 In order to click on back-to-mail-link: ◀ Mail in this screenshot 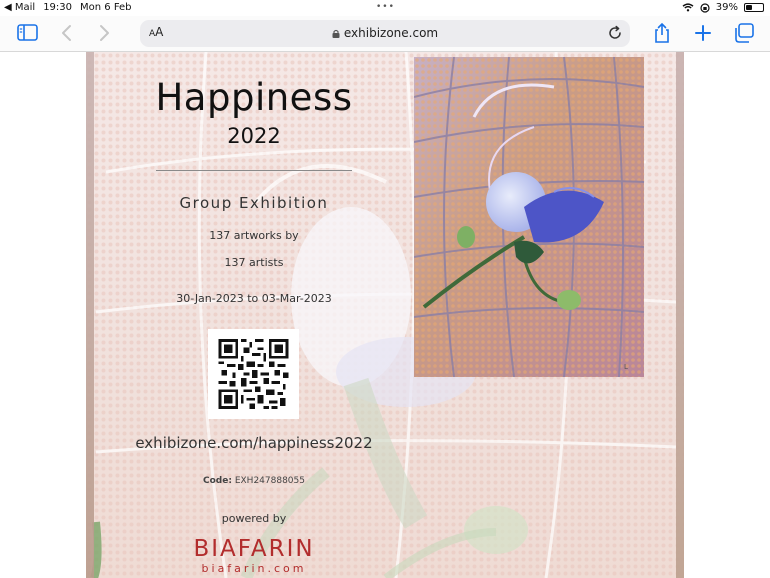, I will do `click(19, 7)`.